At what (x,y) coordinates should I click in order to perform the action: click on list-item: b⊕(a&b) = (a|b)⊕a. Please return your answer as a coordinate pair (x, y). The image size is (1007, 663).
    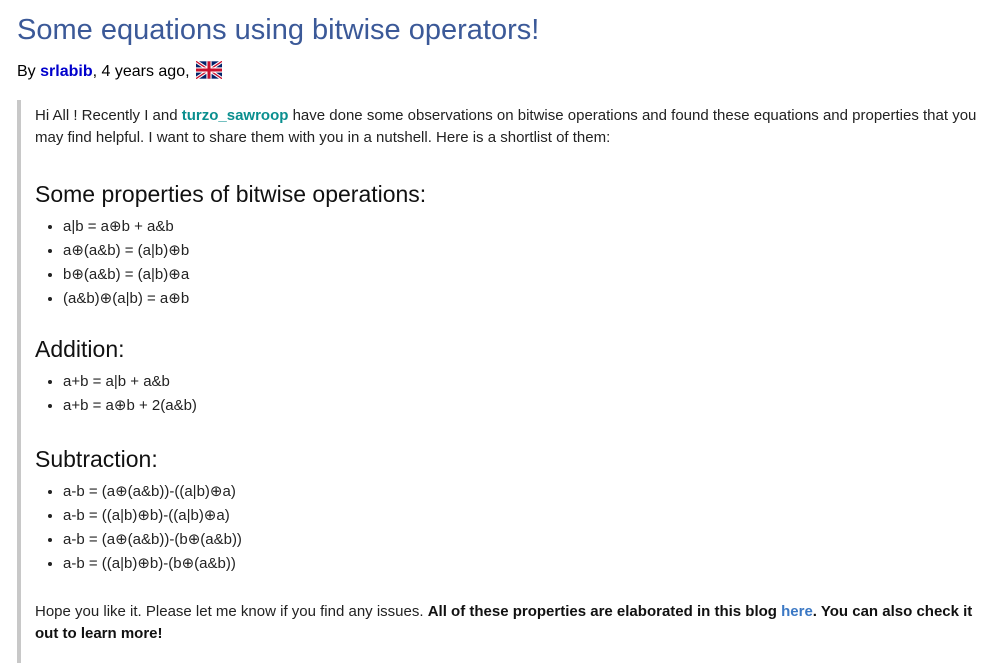
    Looking at the image, I should click on (535, 275).